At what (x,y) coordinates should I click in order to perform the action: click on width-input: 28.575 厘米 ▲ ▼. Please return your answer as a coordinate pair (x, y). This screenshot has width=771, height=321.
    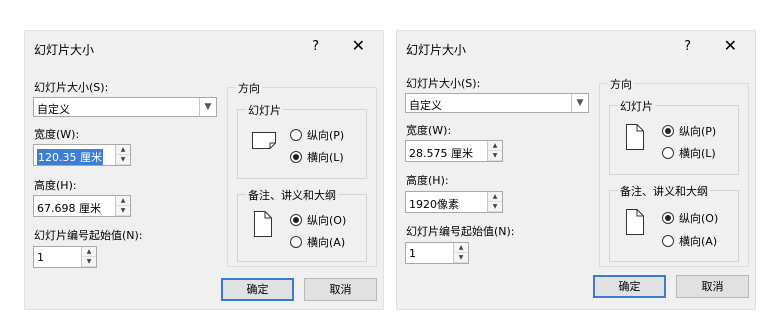
    Looking at the image, I should click on (454, 151).